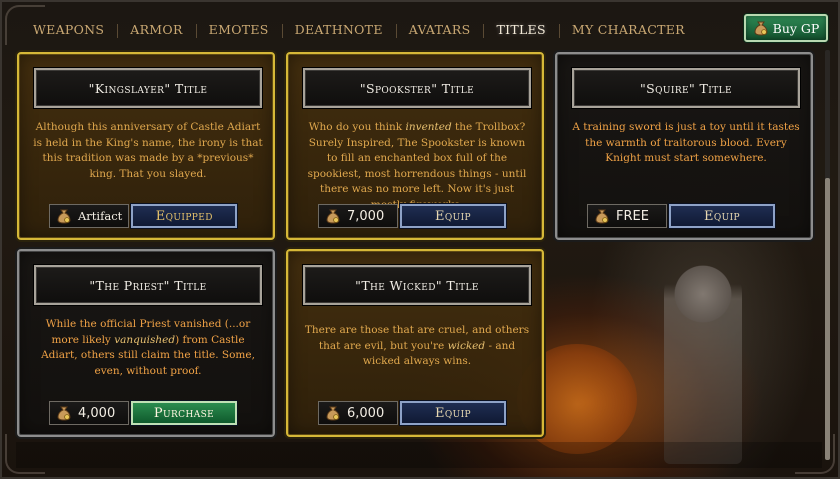 Image resolution: width=840 pixels, height=479 pixels. I want to click on footer-bar, so click(419, 455).